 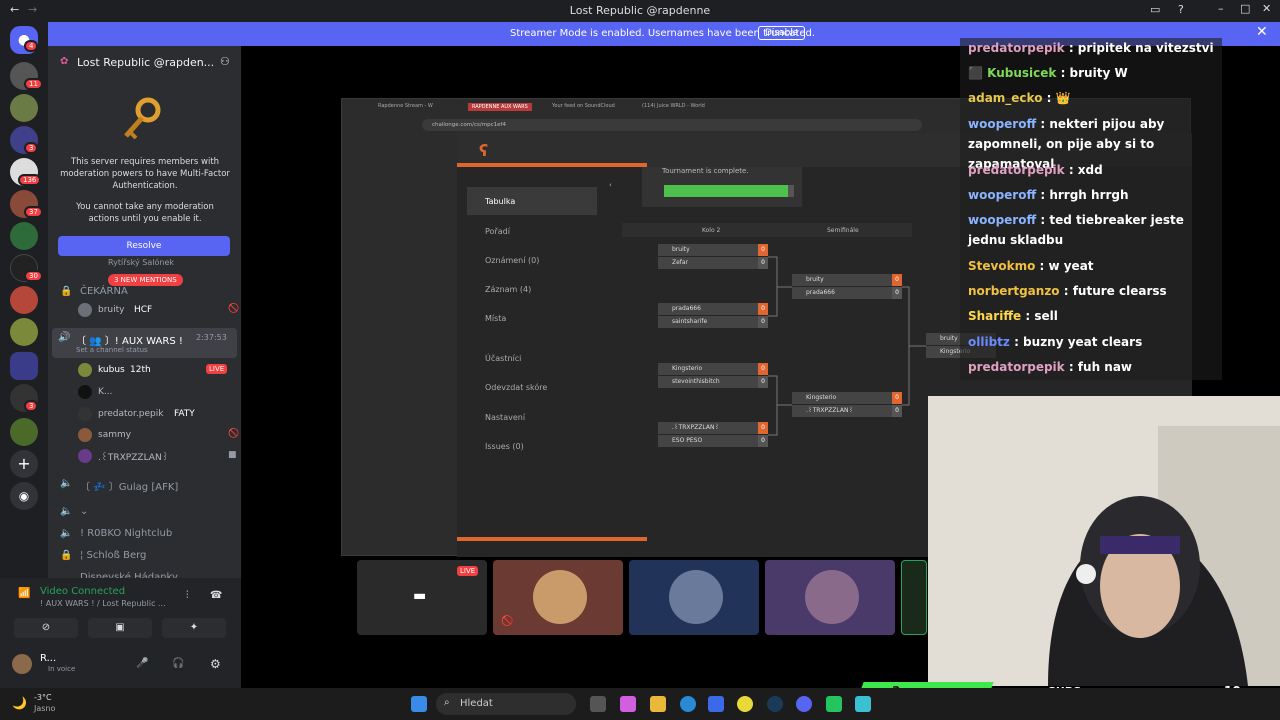 What do you see at coordinates (24, 366) in the screenshot?
I see `folder-icon` at bounding box center [24, 366].